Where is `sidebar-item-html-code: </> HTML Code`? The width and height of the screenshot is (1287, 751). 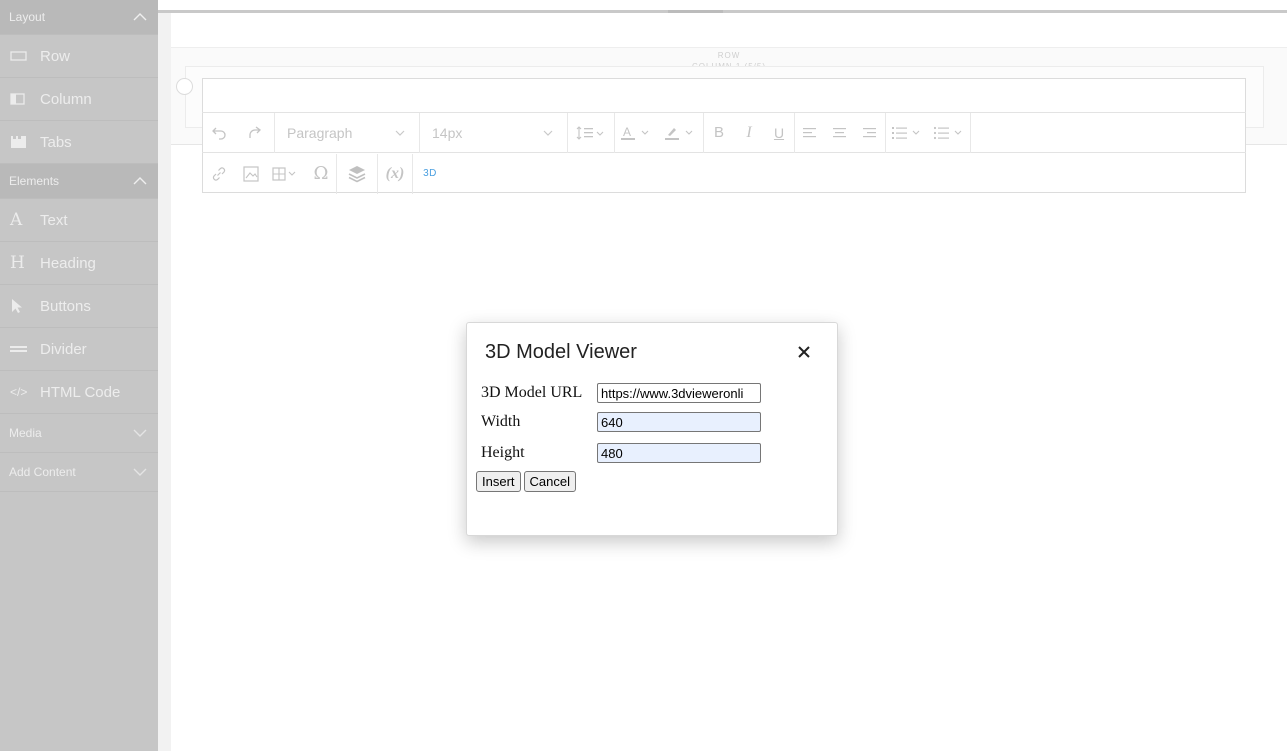
sidebar-item-html-code: </> HTML Code is located at coordinates (79, 392).